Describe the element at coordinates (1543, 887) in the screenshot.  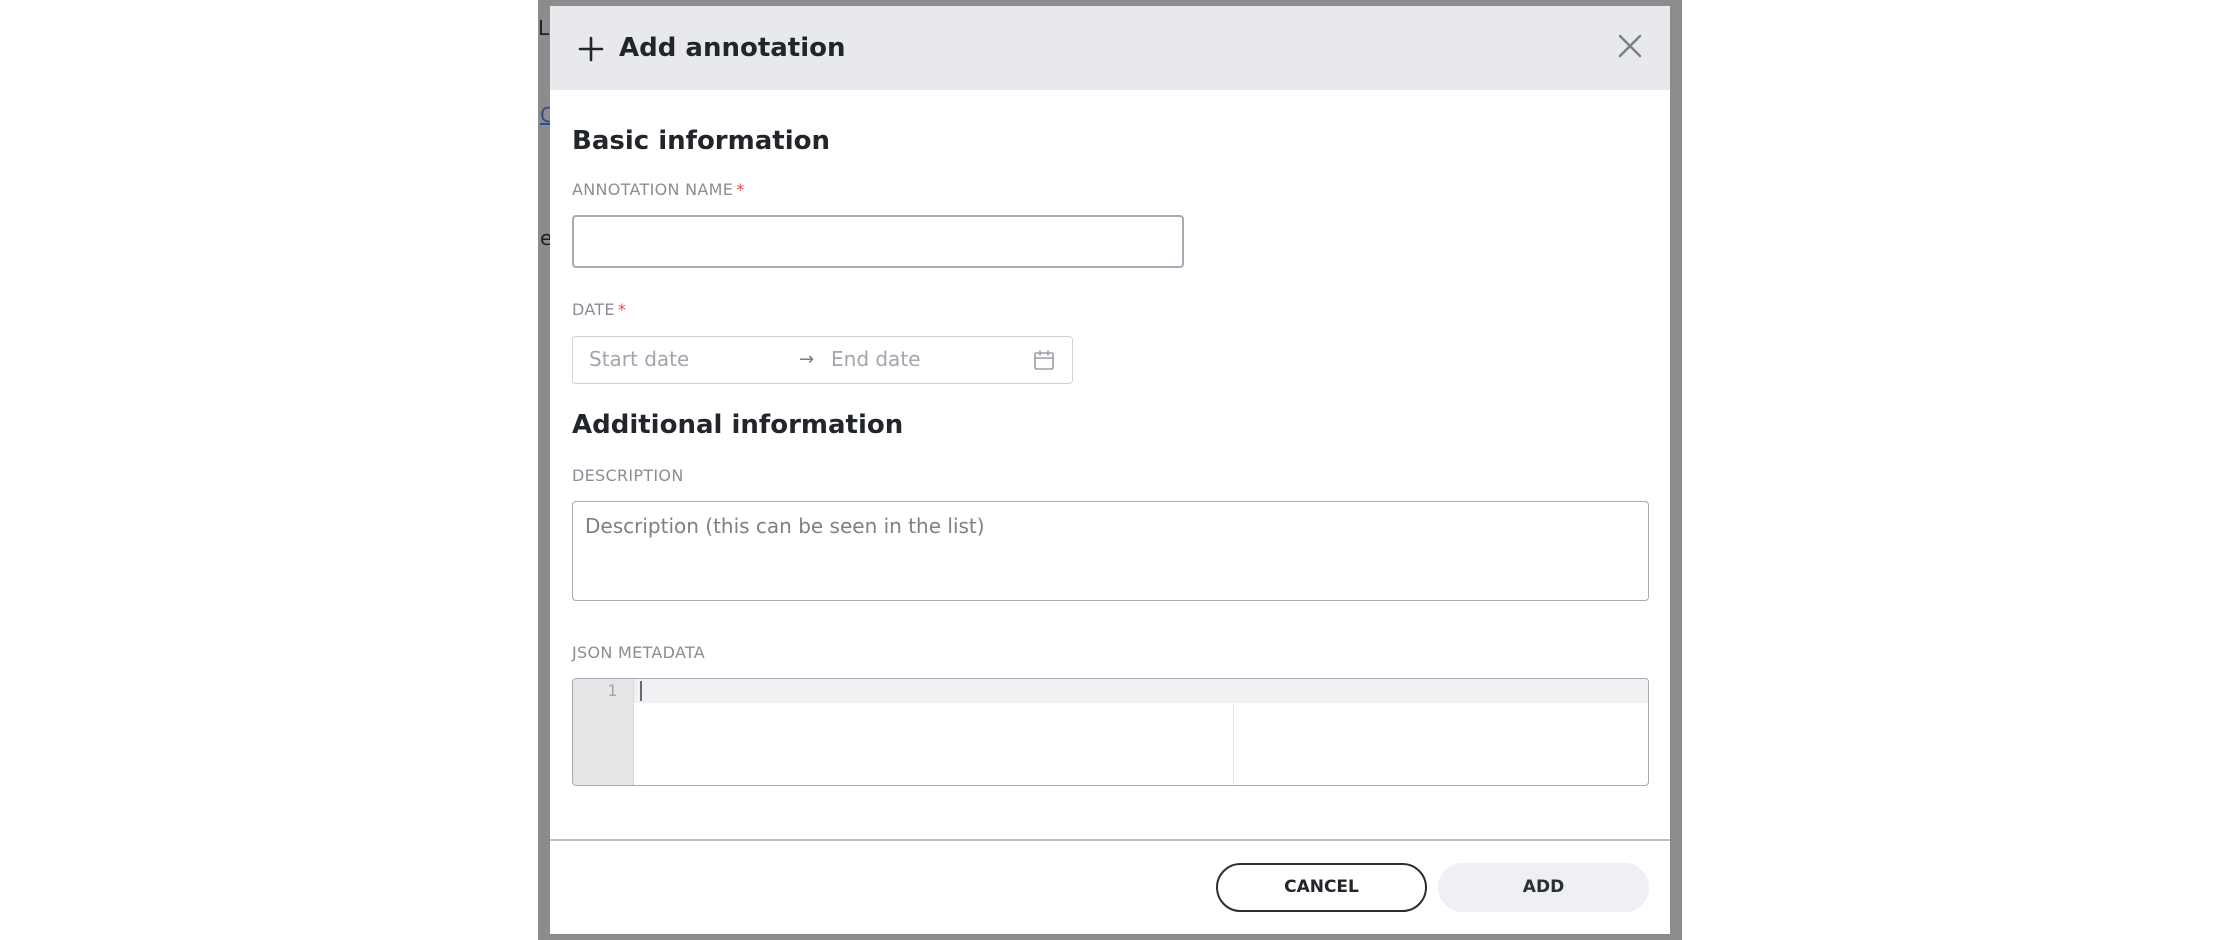
I see `add-button: ADD` at that location.